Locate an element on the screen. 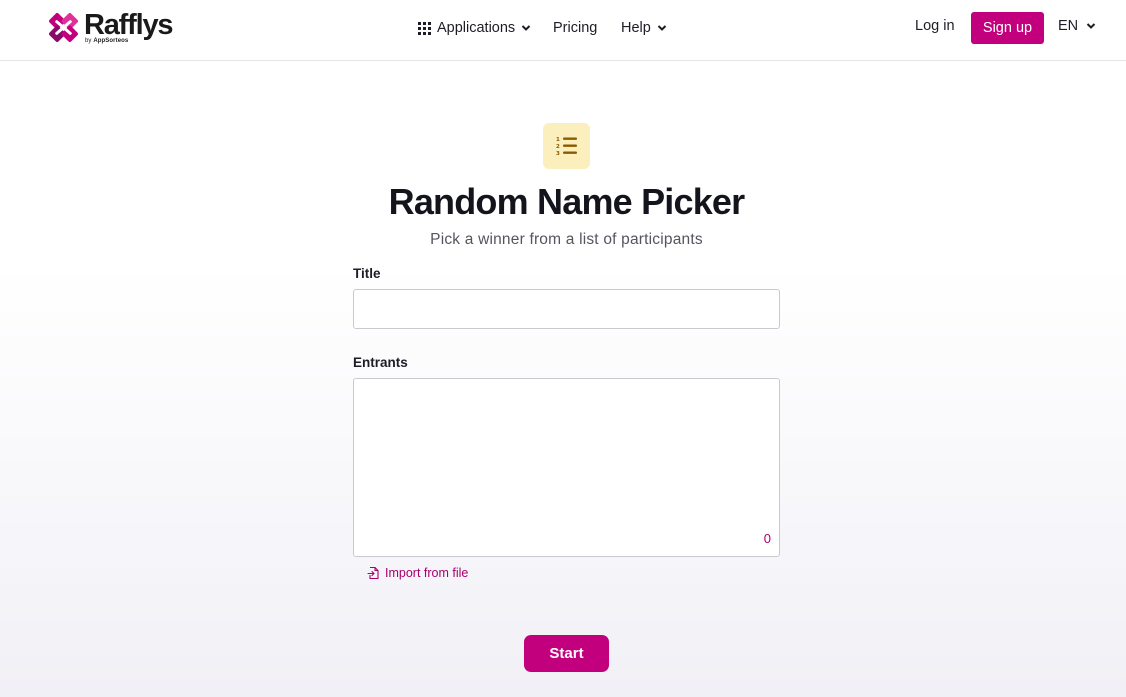 The width and height of the screenshot is (1126, 697). nav-pricing: Pricing is located at coordinates (575, 28).